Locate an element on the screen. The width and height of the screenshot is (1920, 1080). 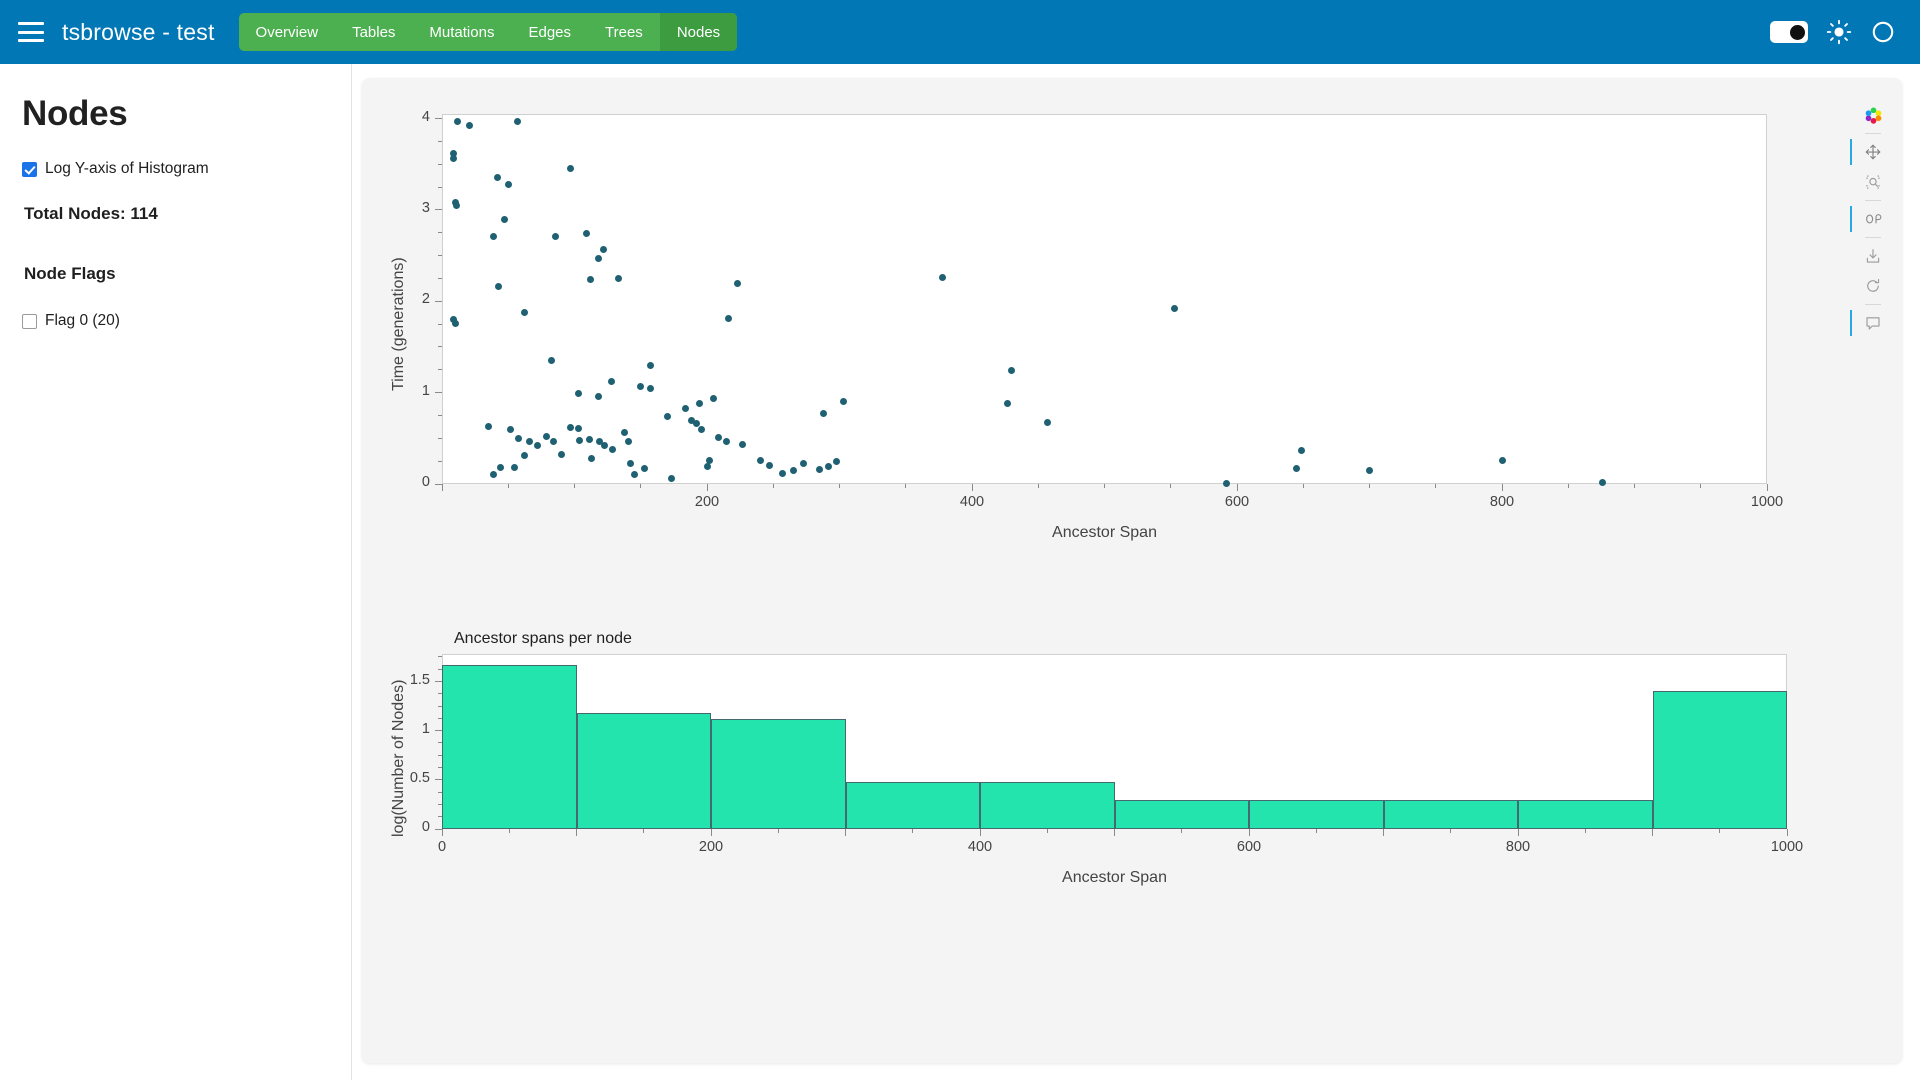
theme-toggle is located at coordinates (1789, 32).